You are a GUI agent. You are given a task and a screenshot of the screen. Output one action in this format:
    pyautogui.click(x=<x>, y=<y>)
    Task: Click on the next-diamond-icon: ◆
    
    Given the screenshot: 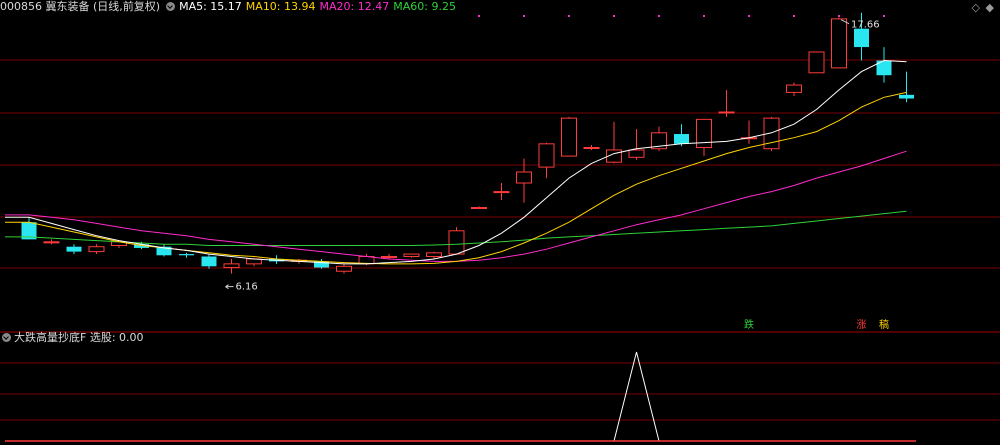 What is the action you would take?
    pyautogui.click(x=990, y=8)
    